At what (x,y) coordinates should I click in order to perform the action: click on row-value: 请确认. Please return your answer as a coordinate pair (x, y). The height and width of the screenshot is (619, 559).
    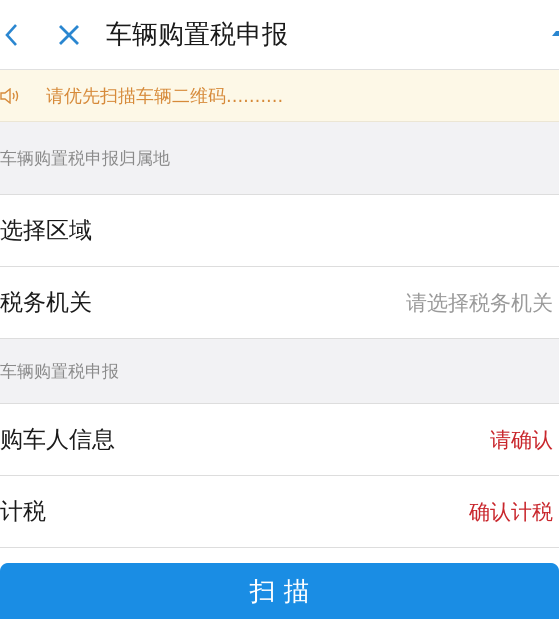
    Looking at the image, I should click on (522, 440).